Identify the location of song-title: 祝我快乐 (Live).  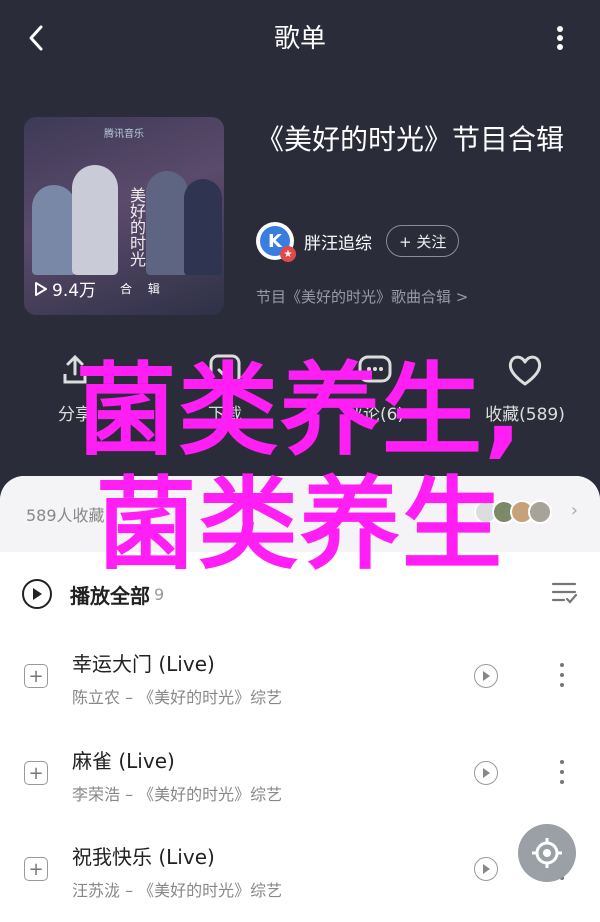
(143, 857).